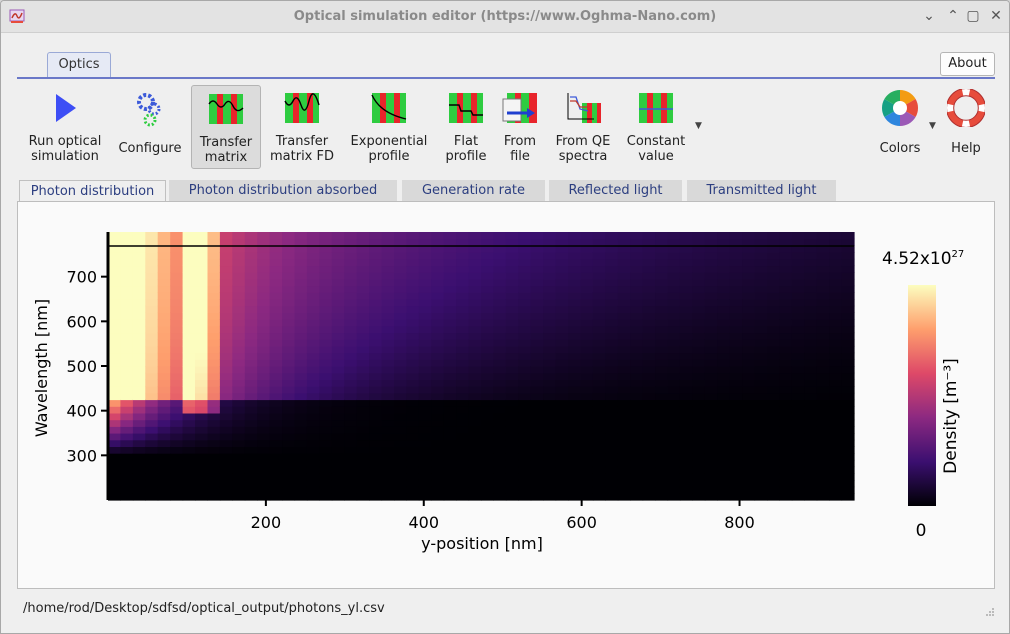 This screenshot has width=1010, height=634. What do you see at coordinates (966, 126) in the screenshot?
I see `help-button: Help` at bounding box center [966, 126].